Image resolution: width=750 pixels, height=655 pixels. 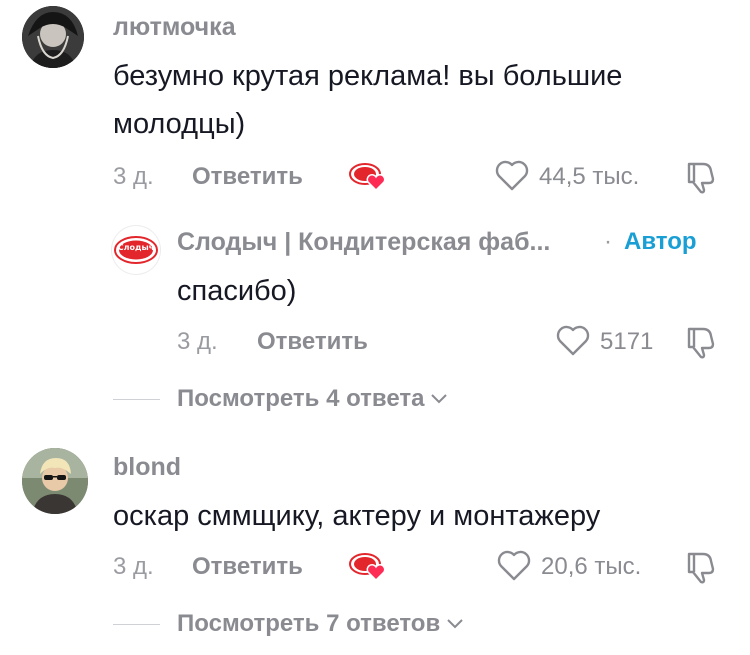 What do you see at coordinates (237, 291) in the screenshot?
I see `reply-text: спасибо)` at bounding box center [237, 291].